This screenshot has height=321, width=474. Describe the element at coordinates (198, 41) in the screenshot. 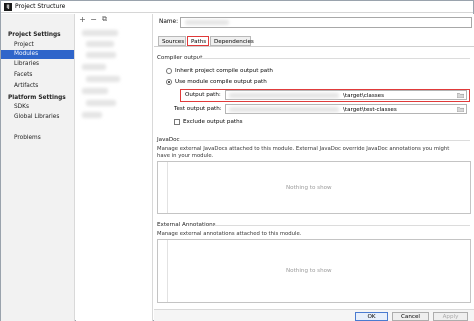

I see `tab-paths: Paths` at that location.